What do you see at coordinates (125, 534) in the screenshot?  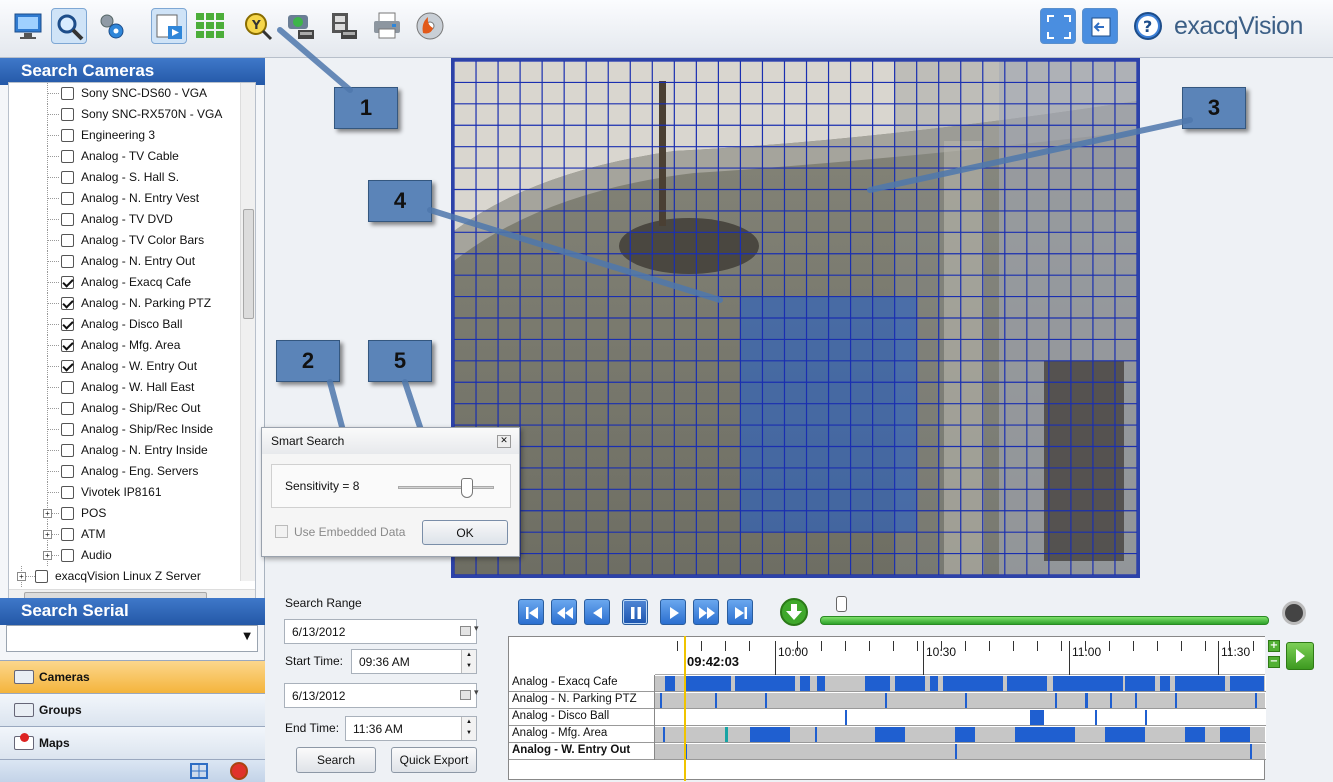 I see `camera-tree-item: + ATM` at bounding box center [125, 534].